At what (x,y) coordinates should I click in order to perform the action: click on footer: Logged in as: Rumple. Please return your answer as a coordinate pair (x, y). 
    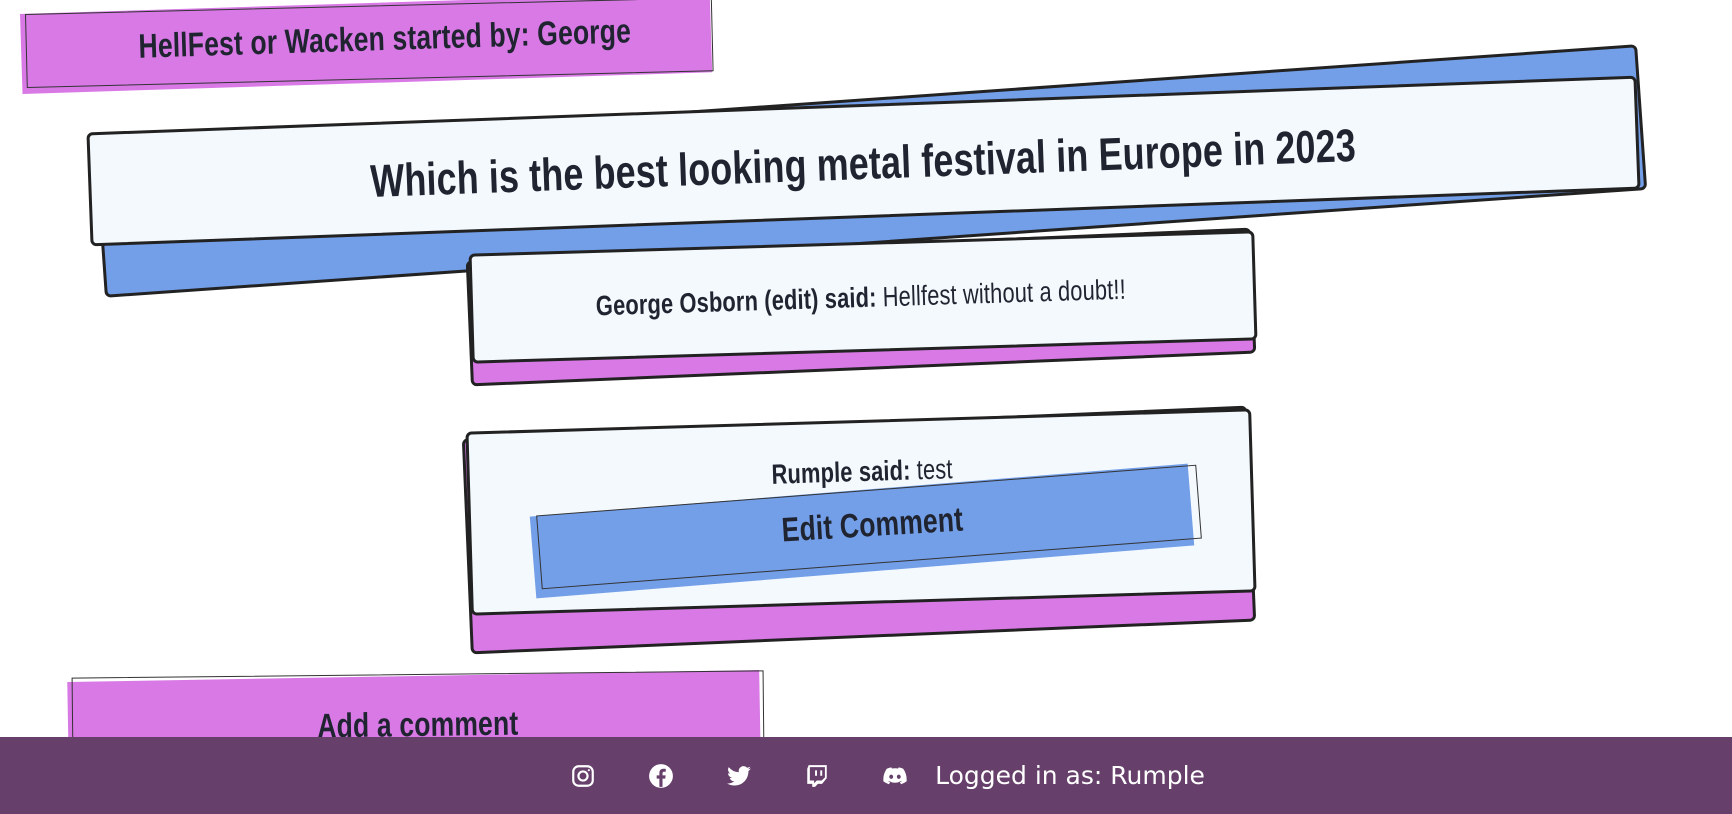
    Looking at the image, I should click on (866, 775).